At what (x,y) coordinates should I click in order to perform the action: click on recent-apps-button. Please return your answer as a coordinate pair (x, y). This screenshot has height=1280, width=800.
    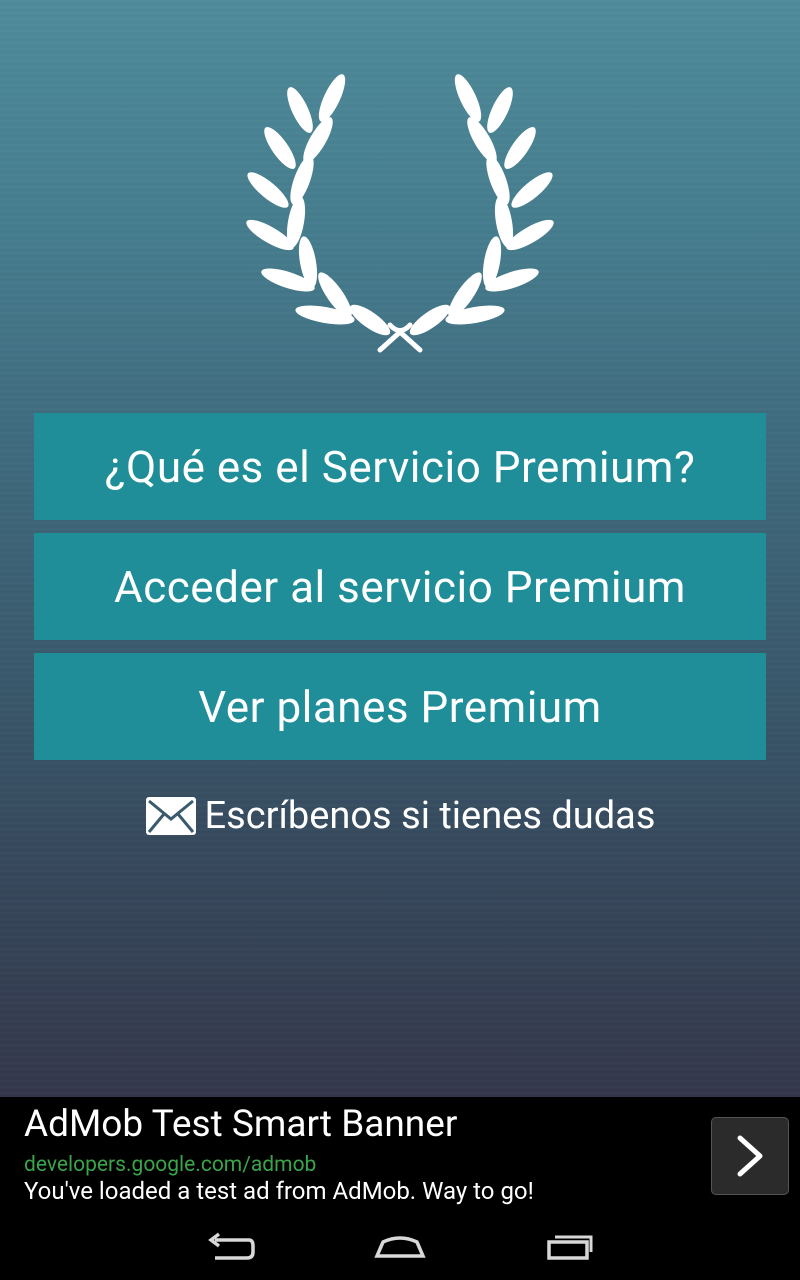
    Looking at the image, I should click on (570, 1247).